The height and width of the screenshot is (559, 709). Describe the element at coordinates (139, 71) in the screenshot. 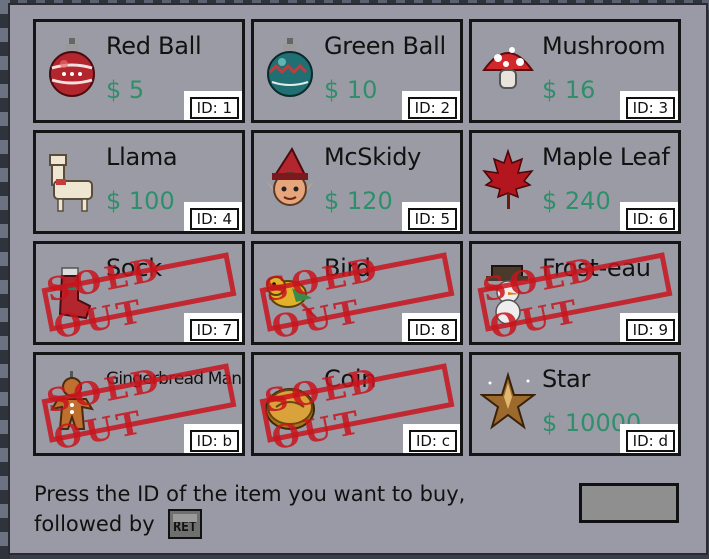

I see `shop-item-red-ball: Red Ball $ 5 ID: 1` at that location.